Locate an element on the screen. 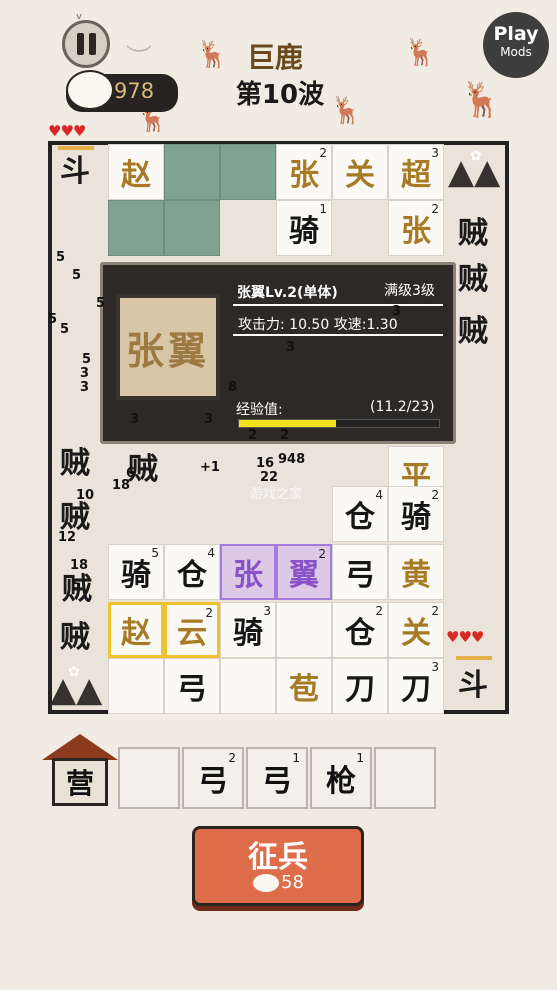 This screenshot has height=990, width=557. roof-icon is located at coordinates (80, 747).